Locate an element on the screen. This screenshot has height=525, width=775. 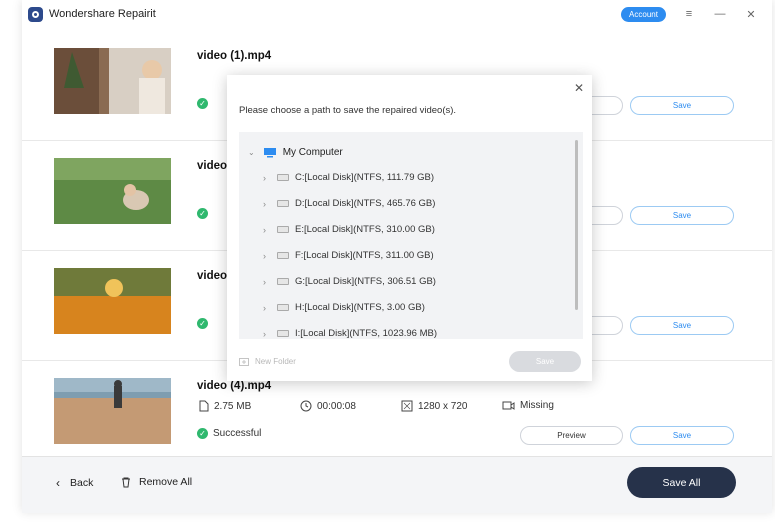
disk-label: G:[Local Disk](NTFS, 306.51 GB) is located at coordinates (365, 281).